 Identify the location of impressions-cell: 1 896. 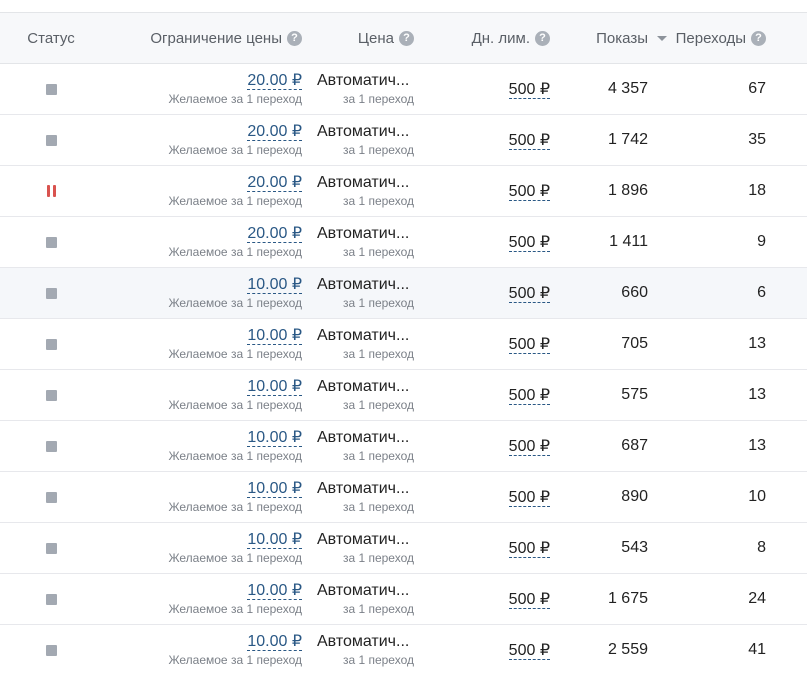
(627, 190).